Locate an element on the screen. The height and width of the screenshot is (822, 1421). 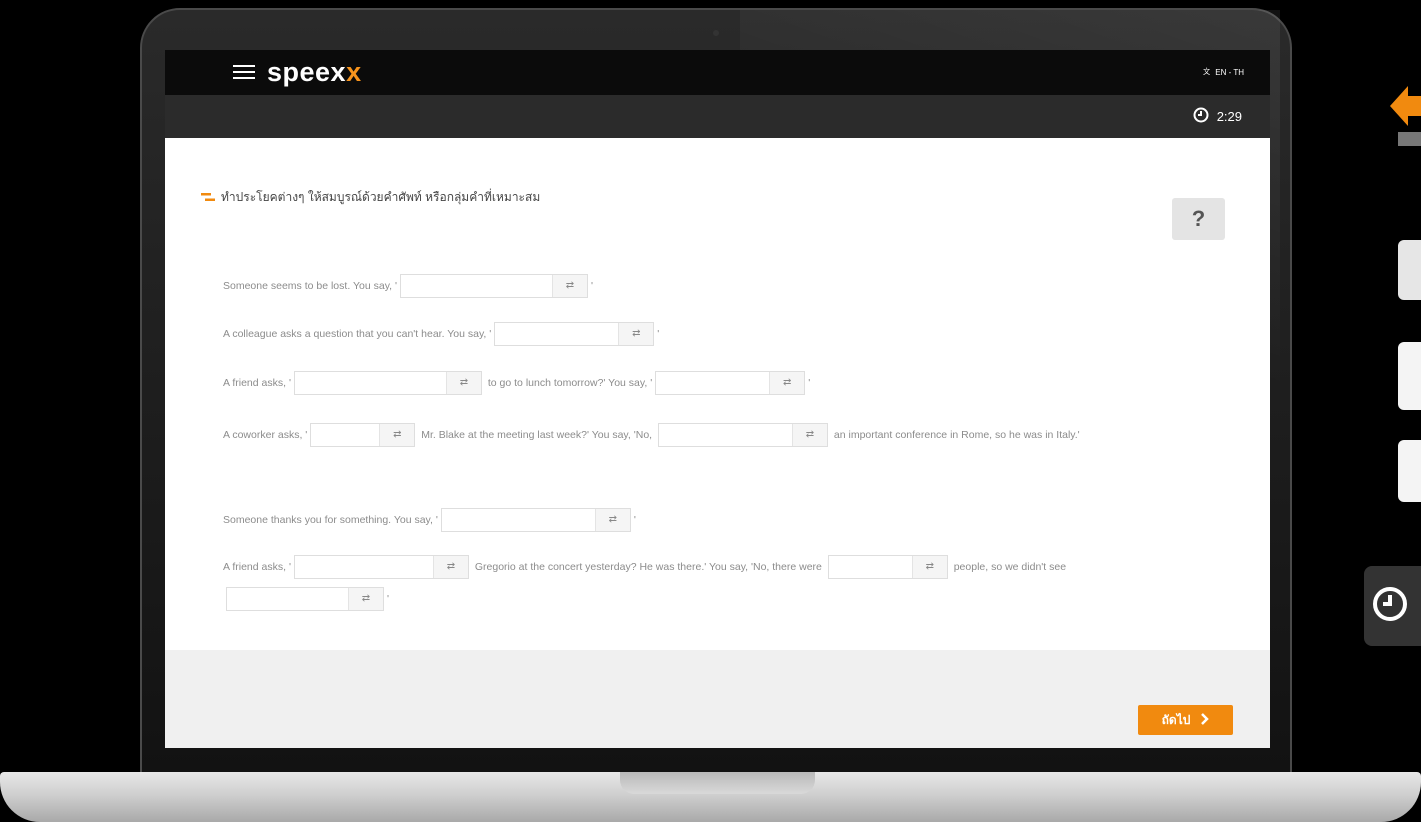
side-clock-panel is located at coordinates (1392, 606).